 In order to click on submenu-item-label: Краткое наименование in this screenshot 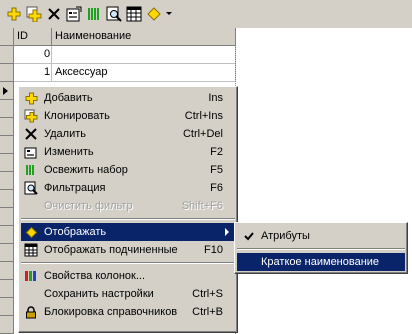, I will do `click(320, 262)`.